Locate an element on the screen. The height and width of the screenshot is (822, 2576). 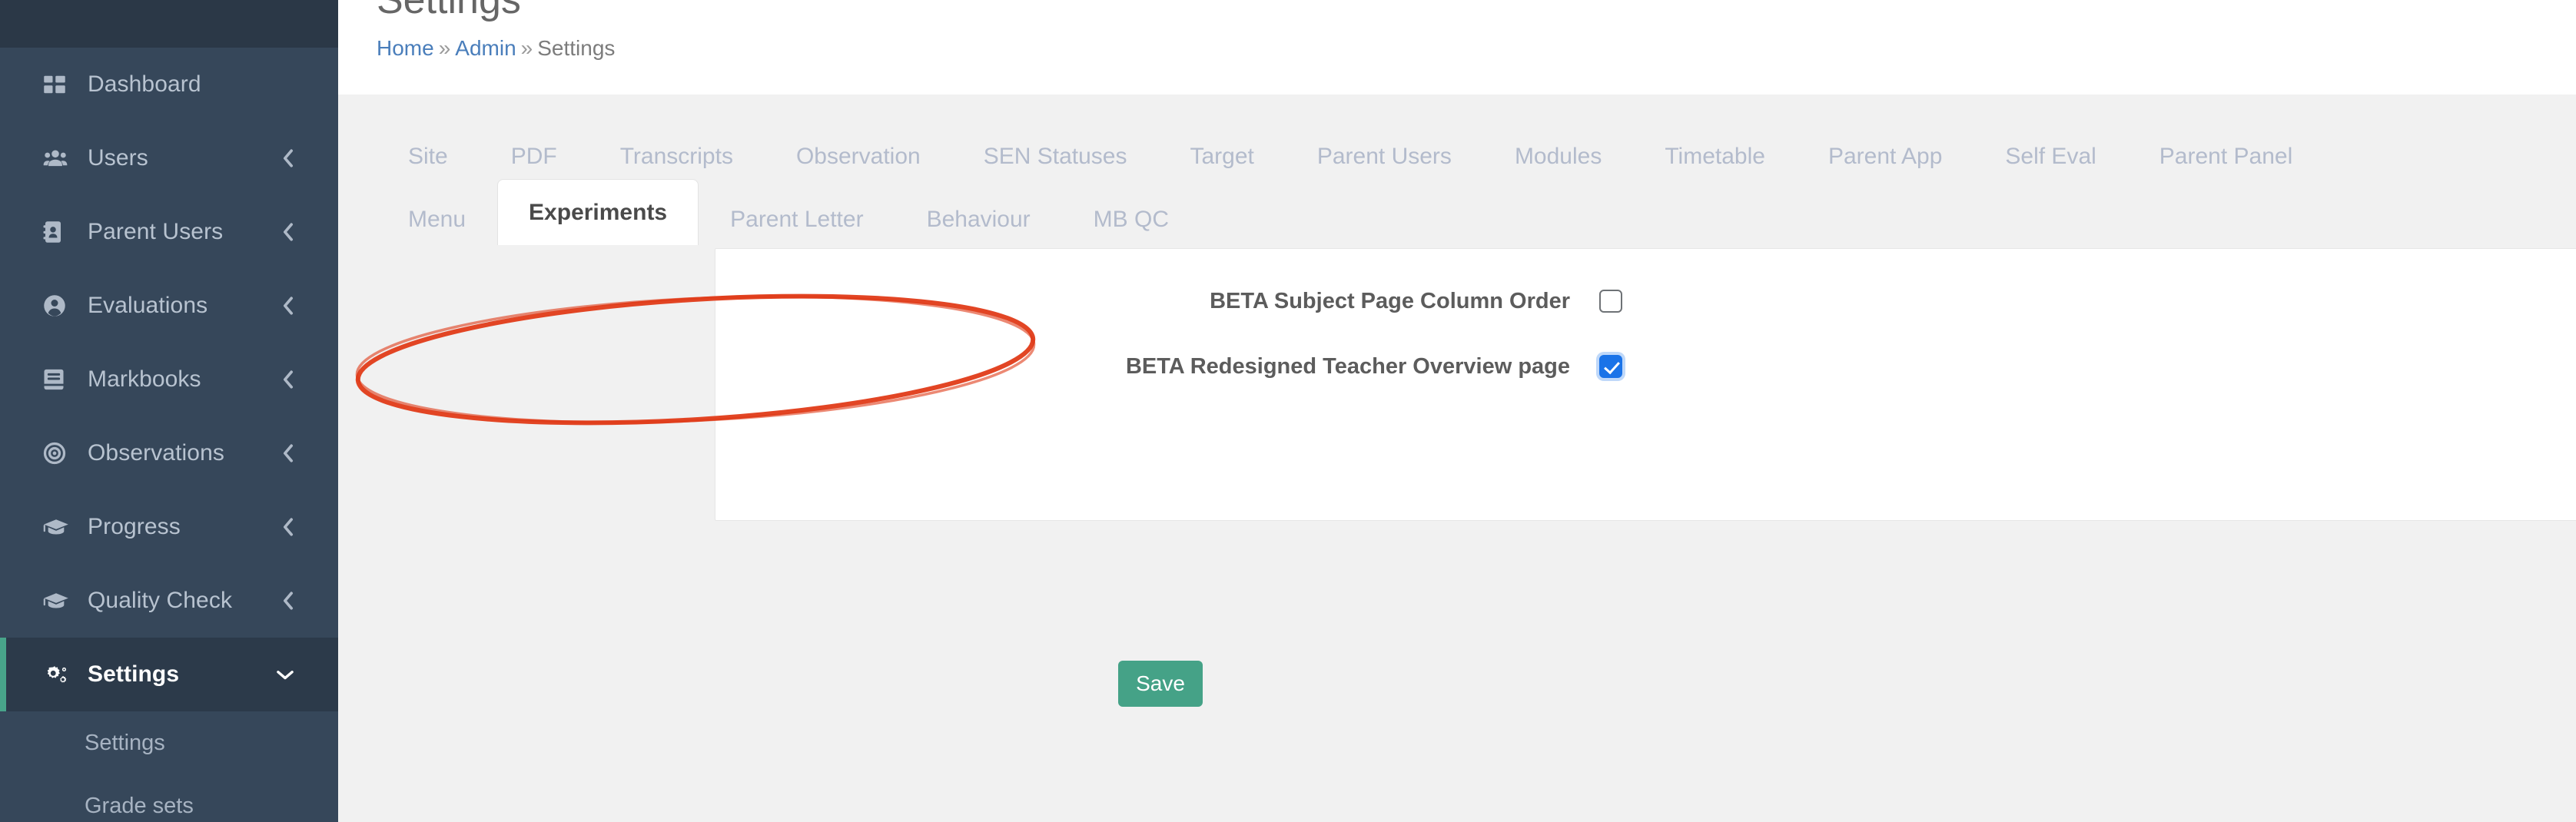
checkbox-subject-page-column-order is located at coordinates (1610, 301).